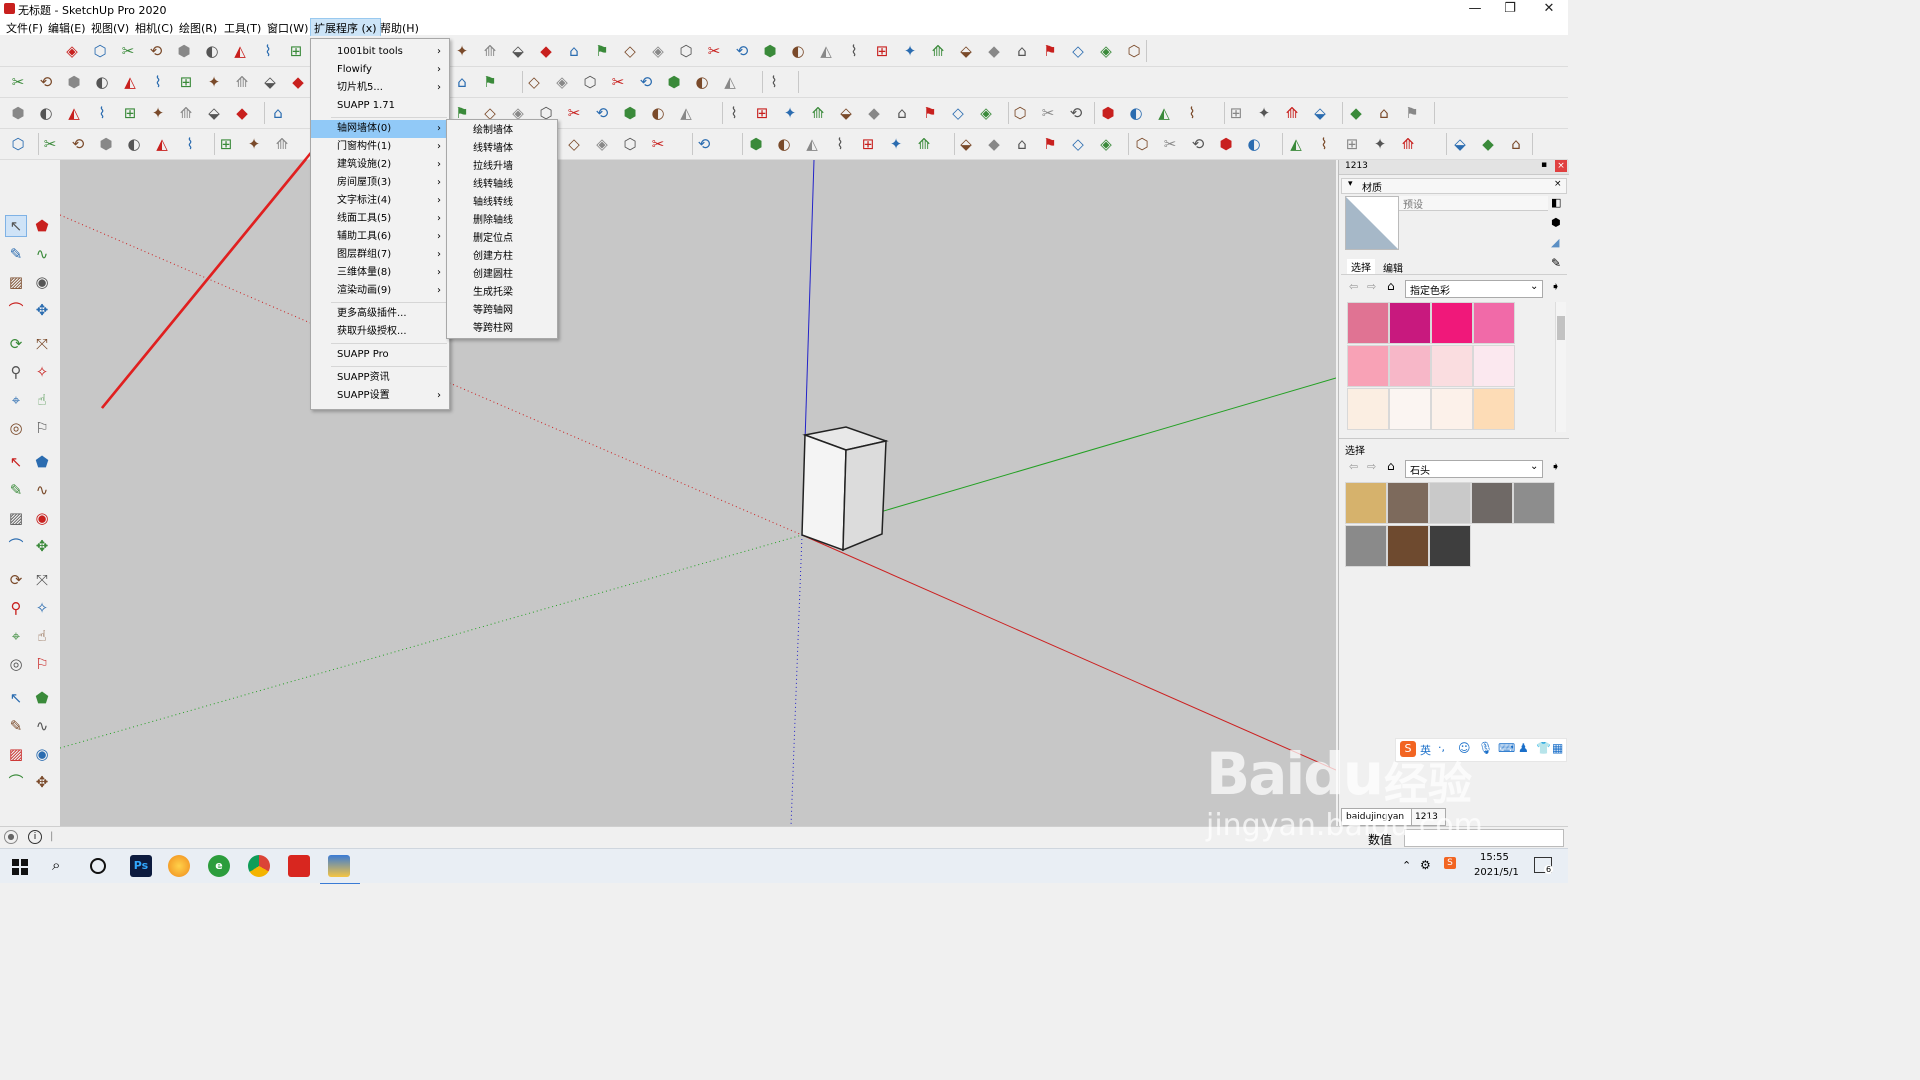 The height and width of the screenshot is (1080, 1920). Describe the element at coordinates (845, 489) in the screenshot. I see `box-model` at that location.